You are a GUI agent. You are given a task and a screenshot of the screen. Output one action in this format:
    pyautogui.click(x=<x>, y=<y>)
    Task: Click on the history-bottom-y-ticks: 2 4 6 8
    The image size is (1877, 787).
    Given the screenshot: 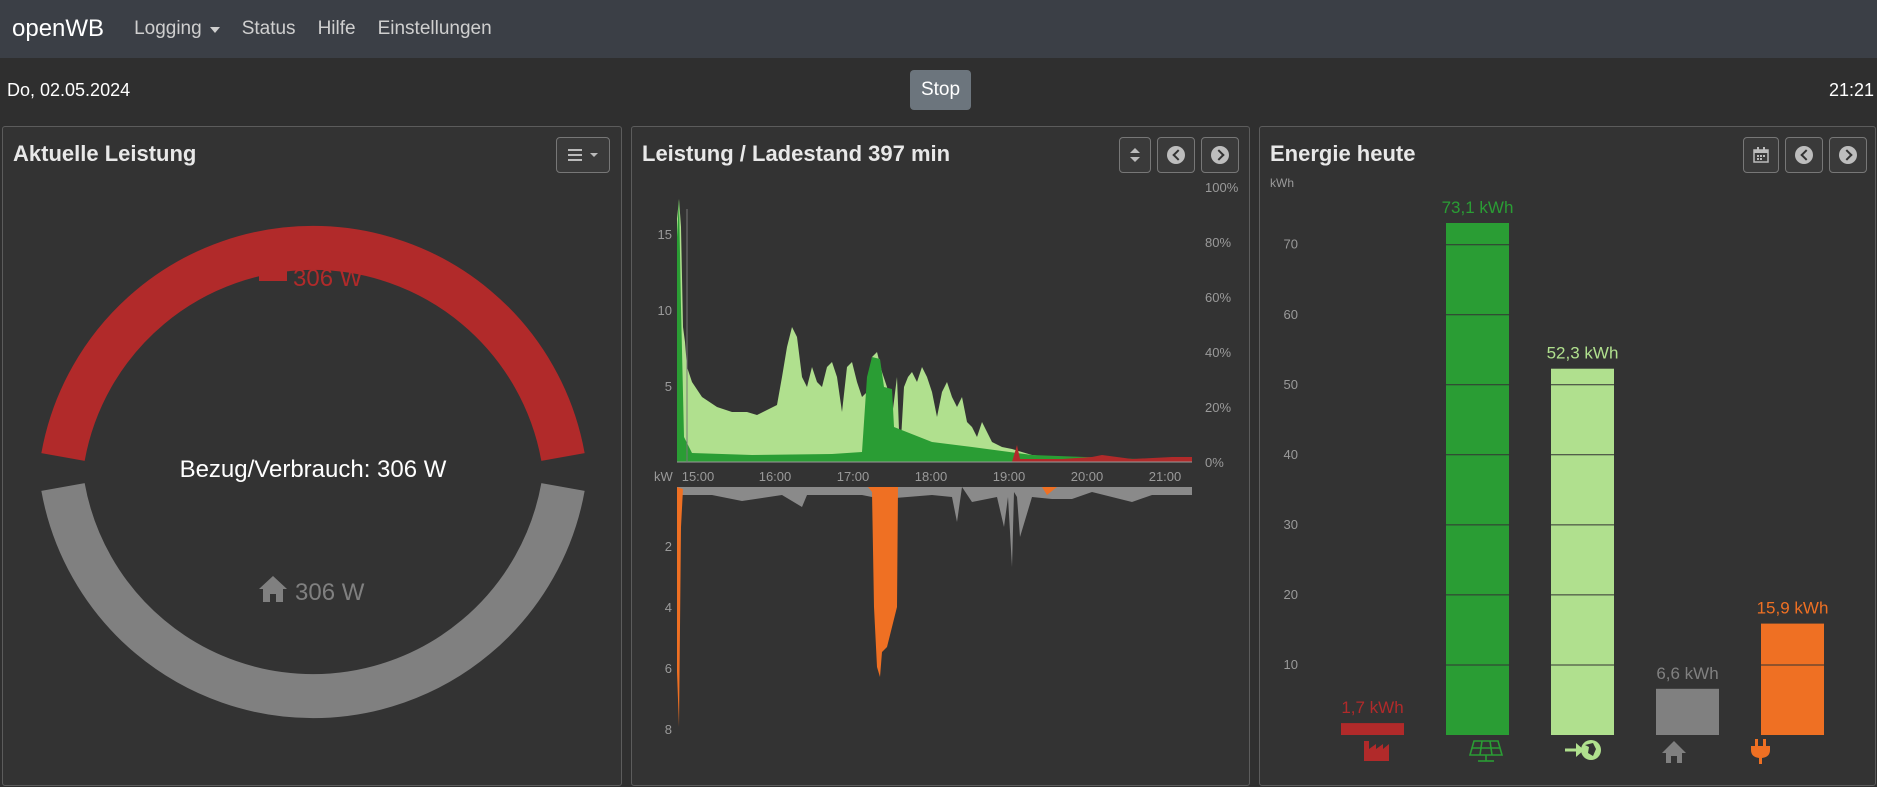 What is the action you would take?
    pyautogui.click(x=668, y=638)
    